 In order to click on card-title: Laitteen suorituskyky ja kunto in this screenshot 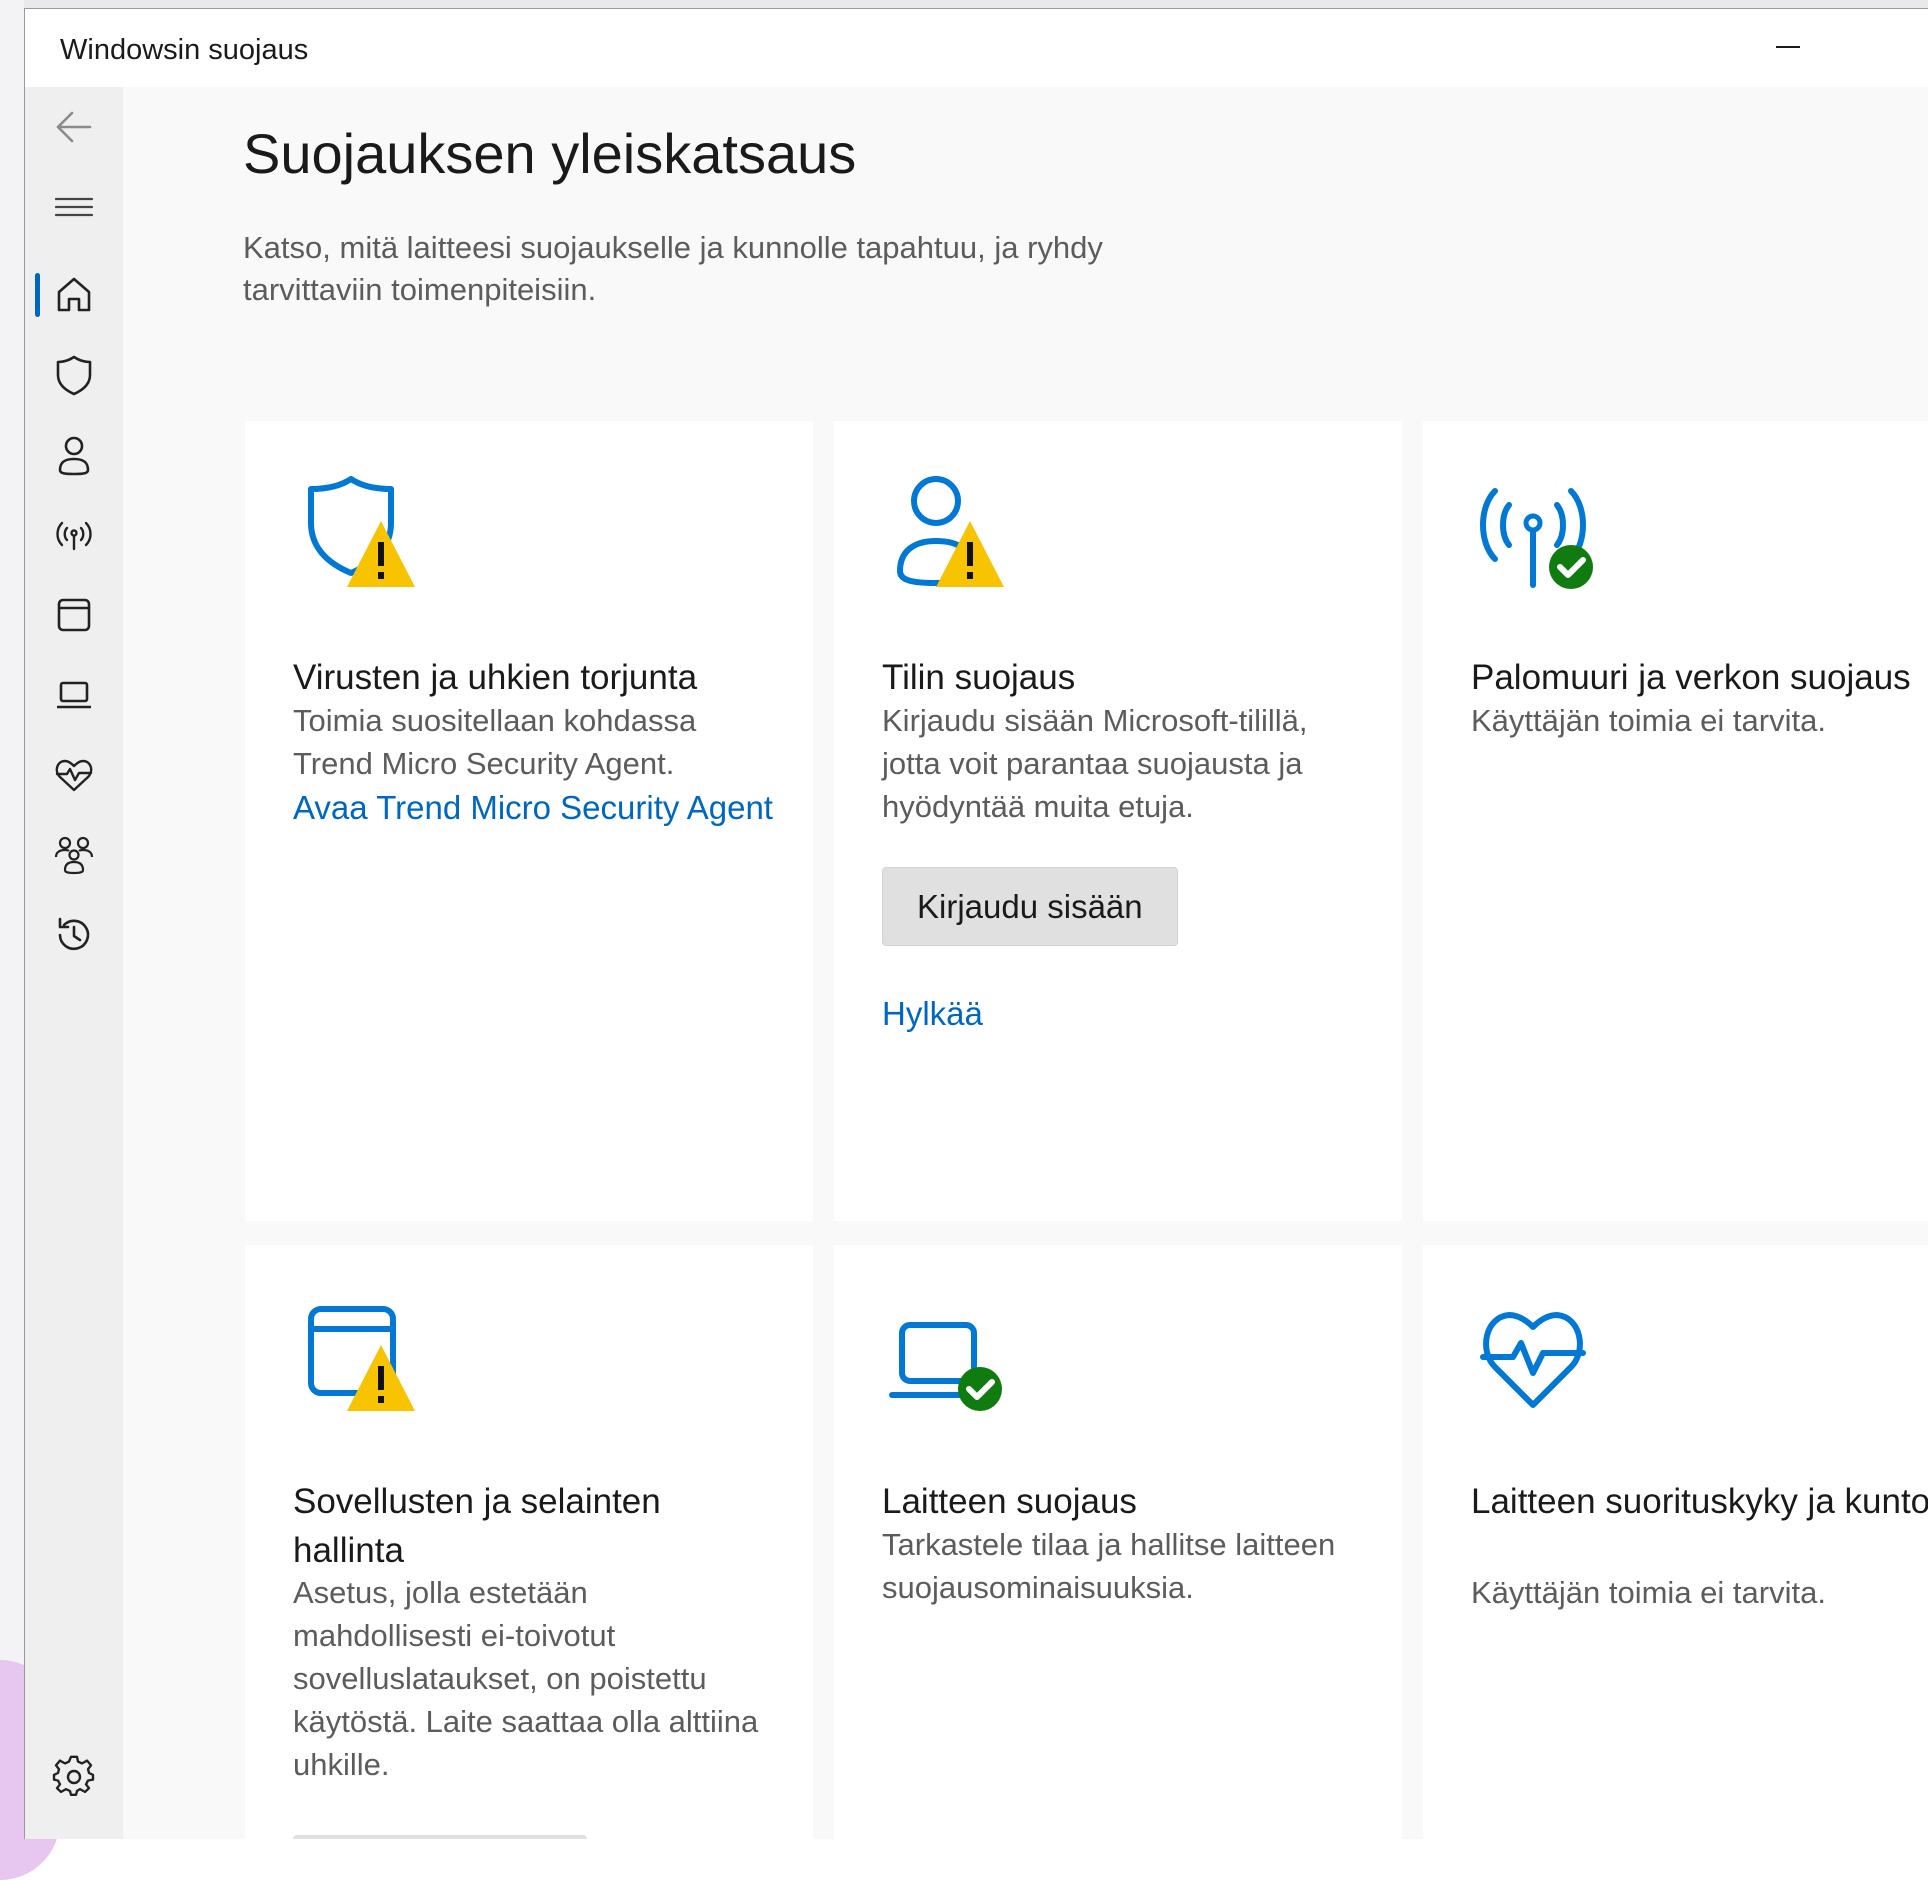, I will do `click(1699, 1501)`.